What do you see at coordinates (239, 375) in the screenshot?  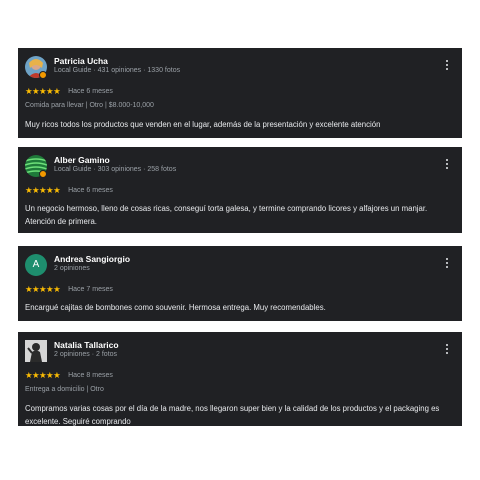 I see `rating-row: ★★★★★ Hace 8 meses` at bounding box center [239, 375].